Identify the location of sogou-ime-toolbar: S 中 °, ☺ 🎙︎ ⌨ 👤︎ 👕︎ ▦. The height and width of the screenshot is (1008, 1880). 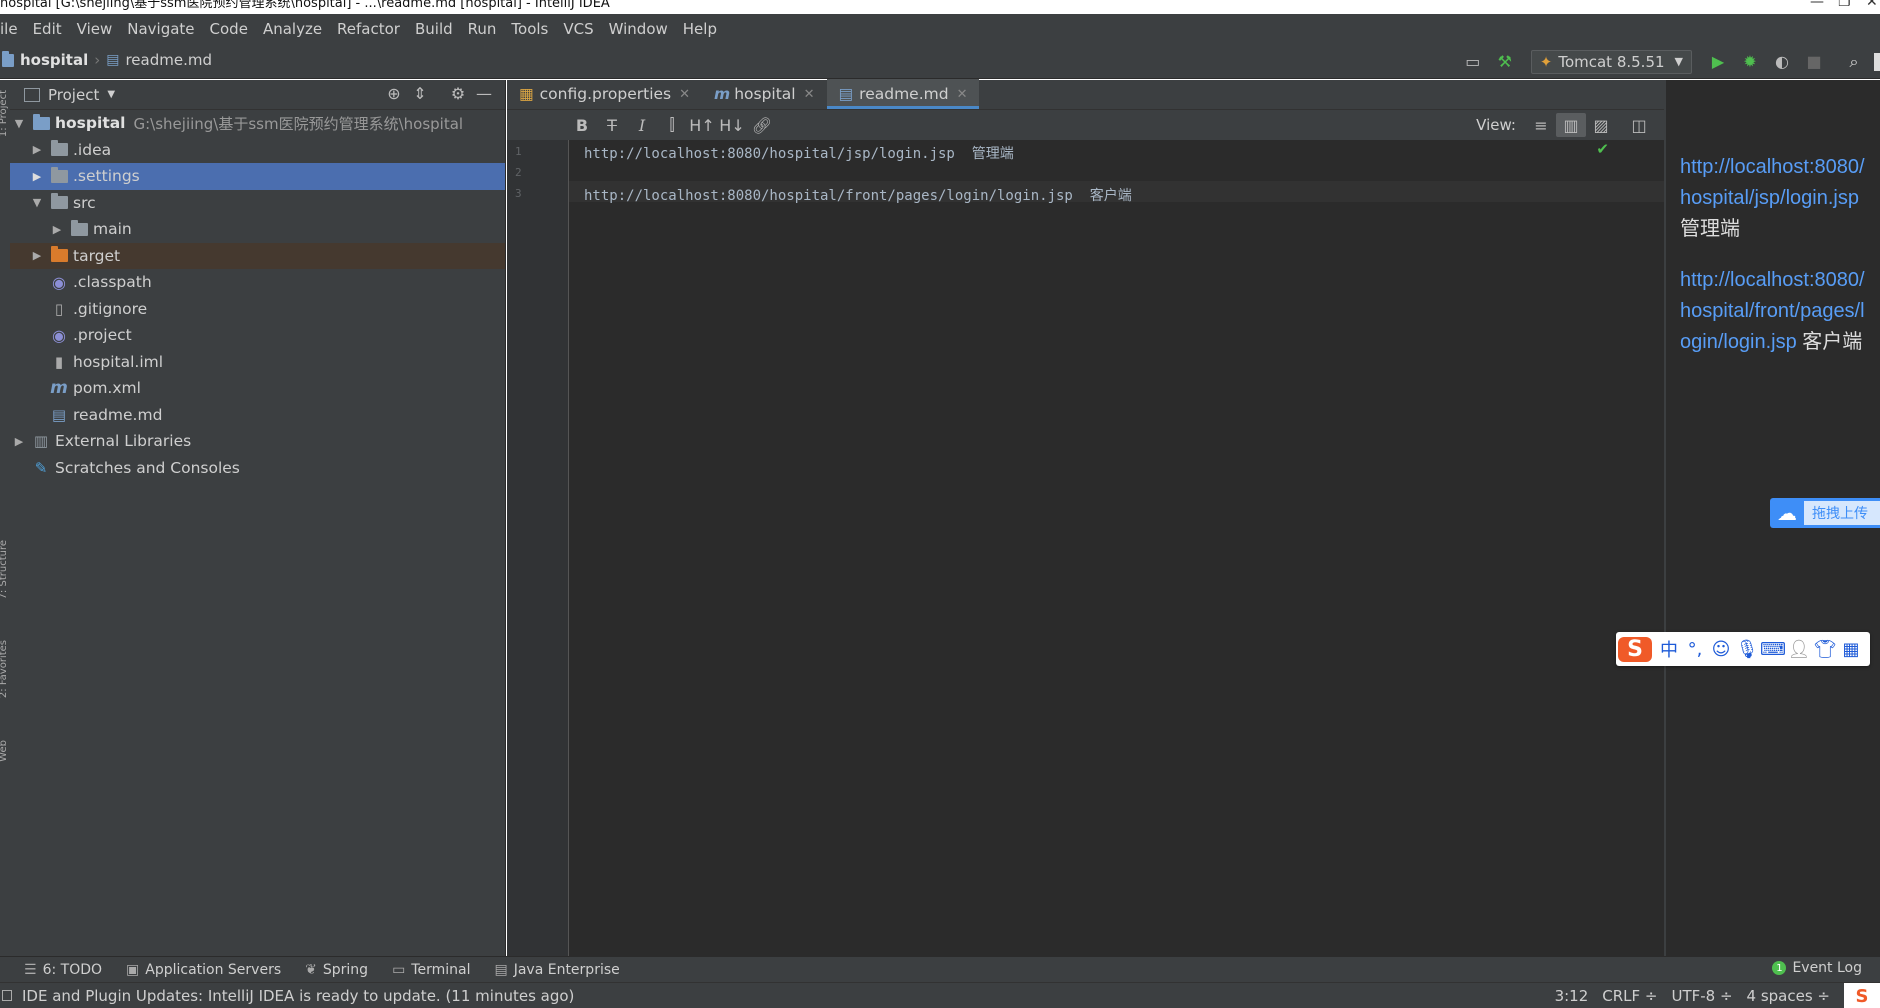
(1743, 649).